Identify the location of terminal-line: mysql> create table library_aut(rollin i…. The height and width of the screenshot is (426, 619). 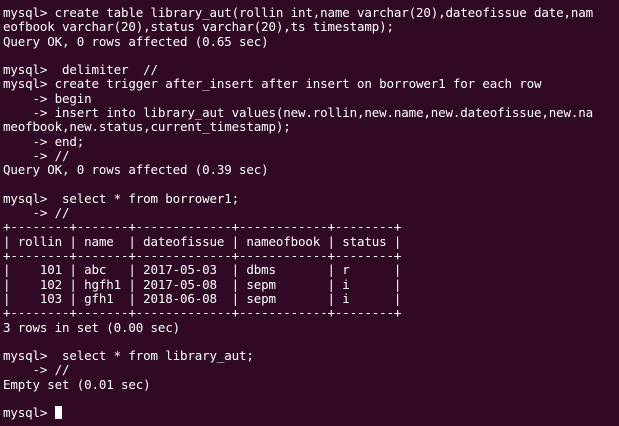
(298, 12).